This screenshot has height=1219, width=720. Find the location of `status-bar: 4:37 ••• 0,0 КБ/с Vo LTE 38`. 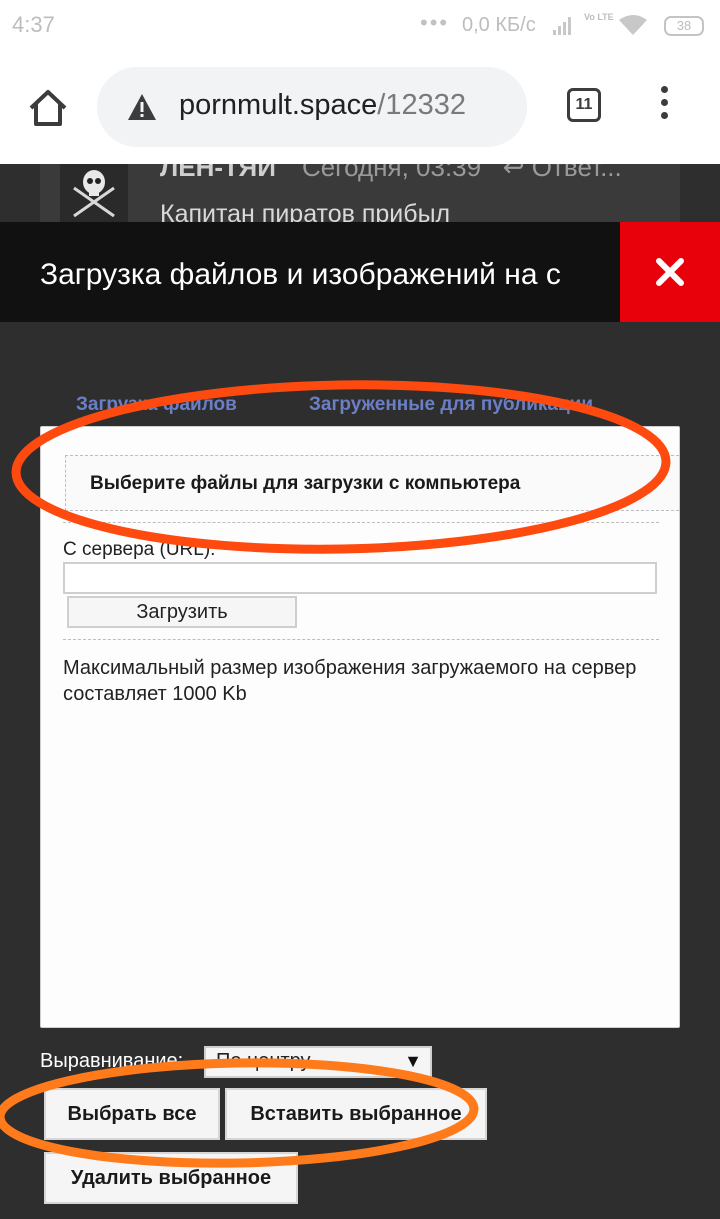

status-bar: 4:37 ••• 0,0 КБ/с Vo LTE 38 is located at coordinates (360, 26).